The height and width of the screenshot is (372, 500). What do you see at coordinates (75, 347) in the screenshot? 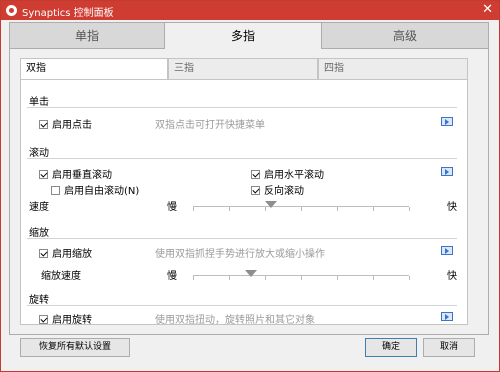
I see `restore-defaults-button: 恢复所有默认设置` at bounding box center [75, 347].